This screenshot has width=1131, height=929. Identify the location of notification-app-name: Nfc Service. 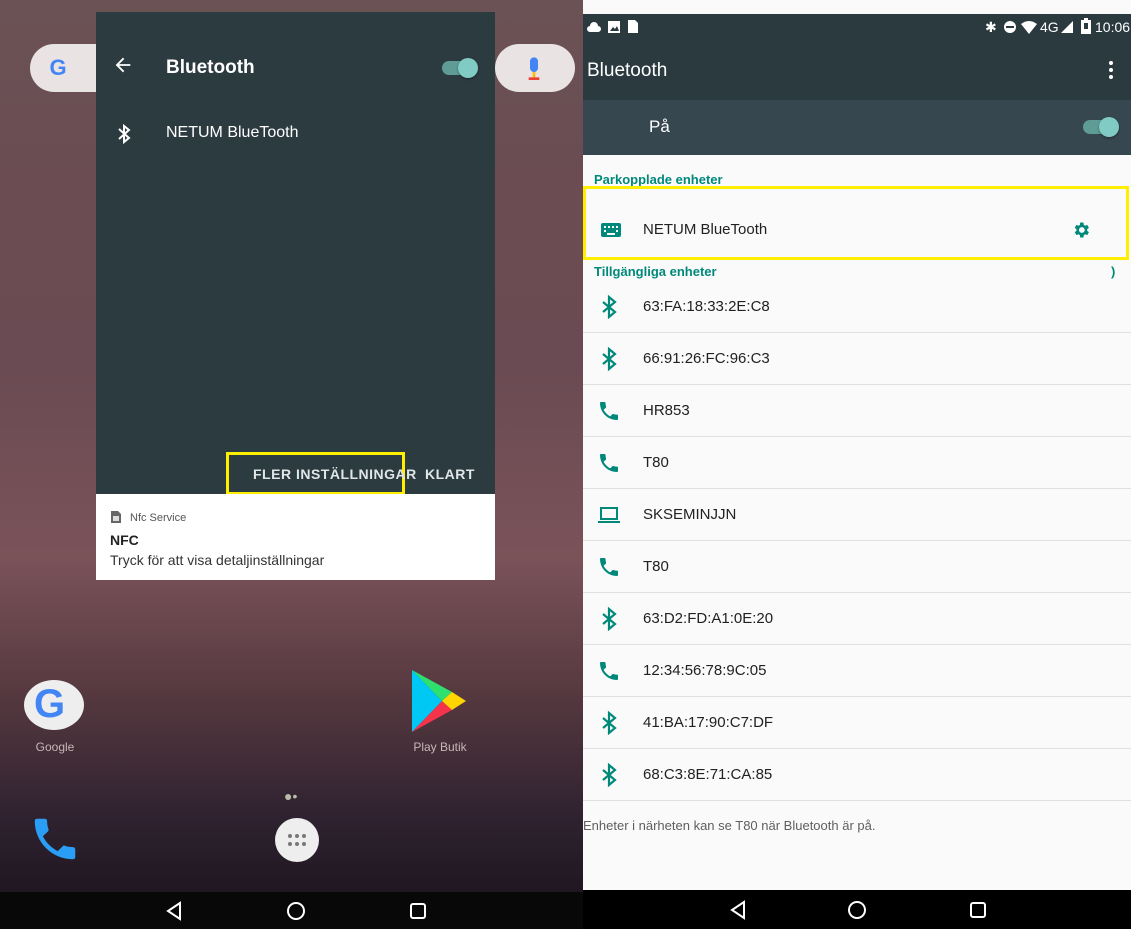
(158, 518).